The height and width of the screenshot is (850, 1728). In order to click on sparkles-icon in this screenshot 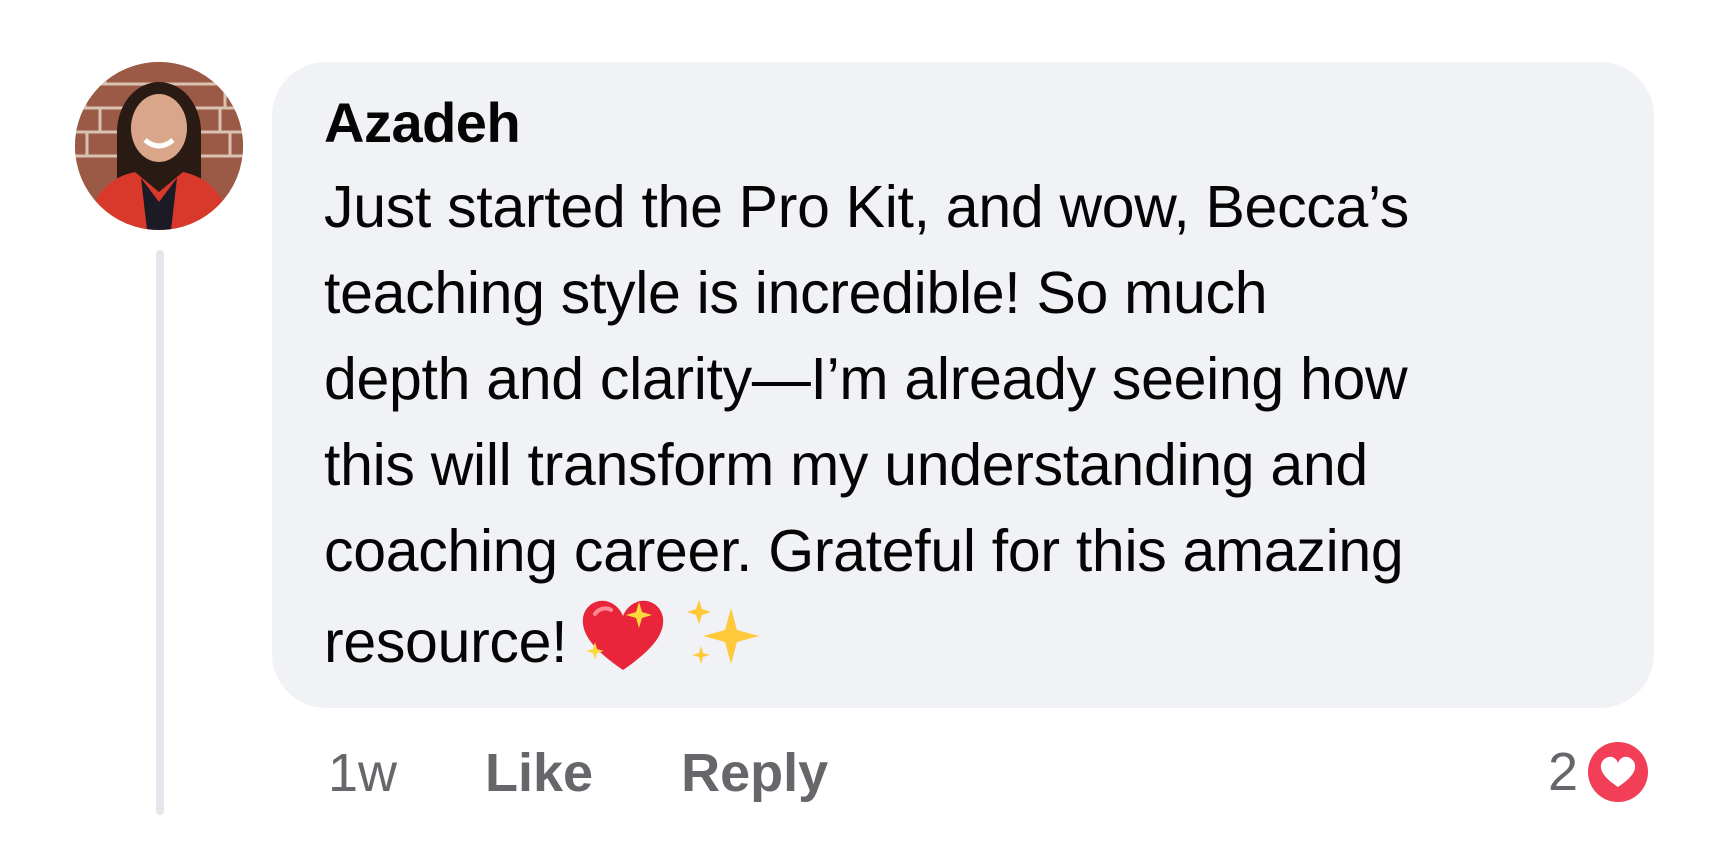, I will do `click(725, 635)`.